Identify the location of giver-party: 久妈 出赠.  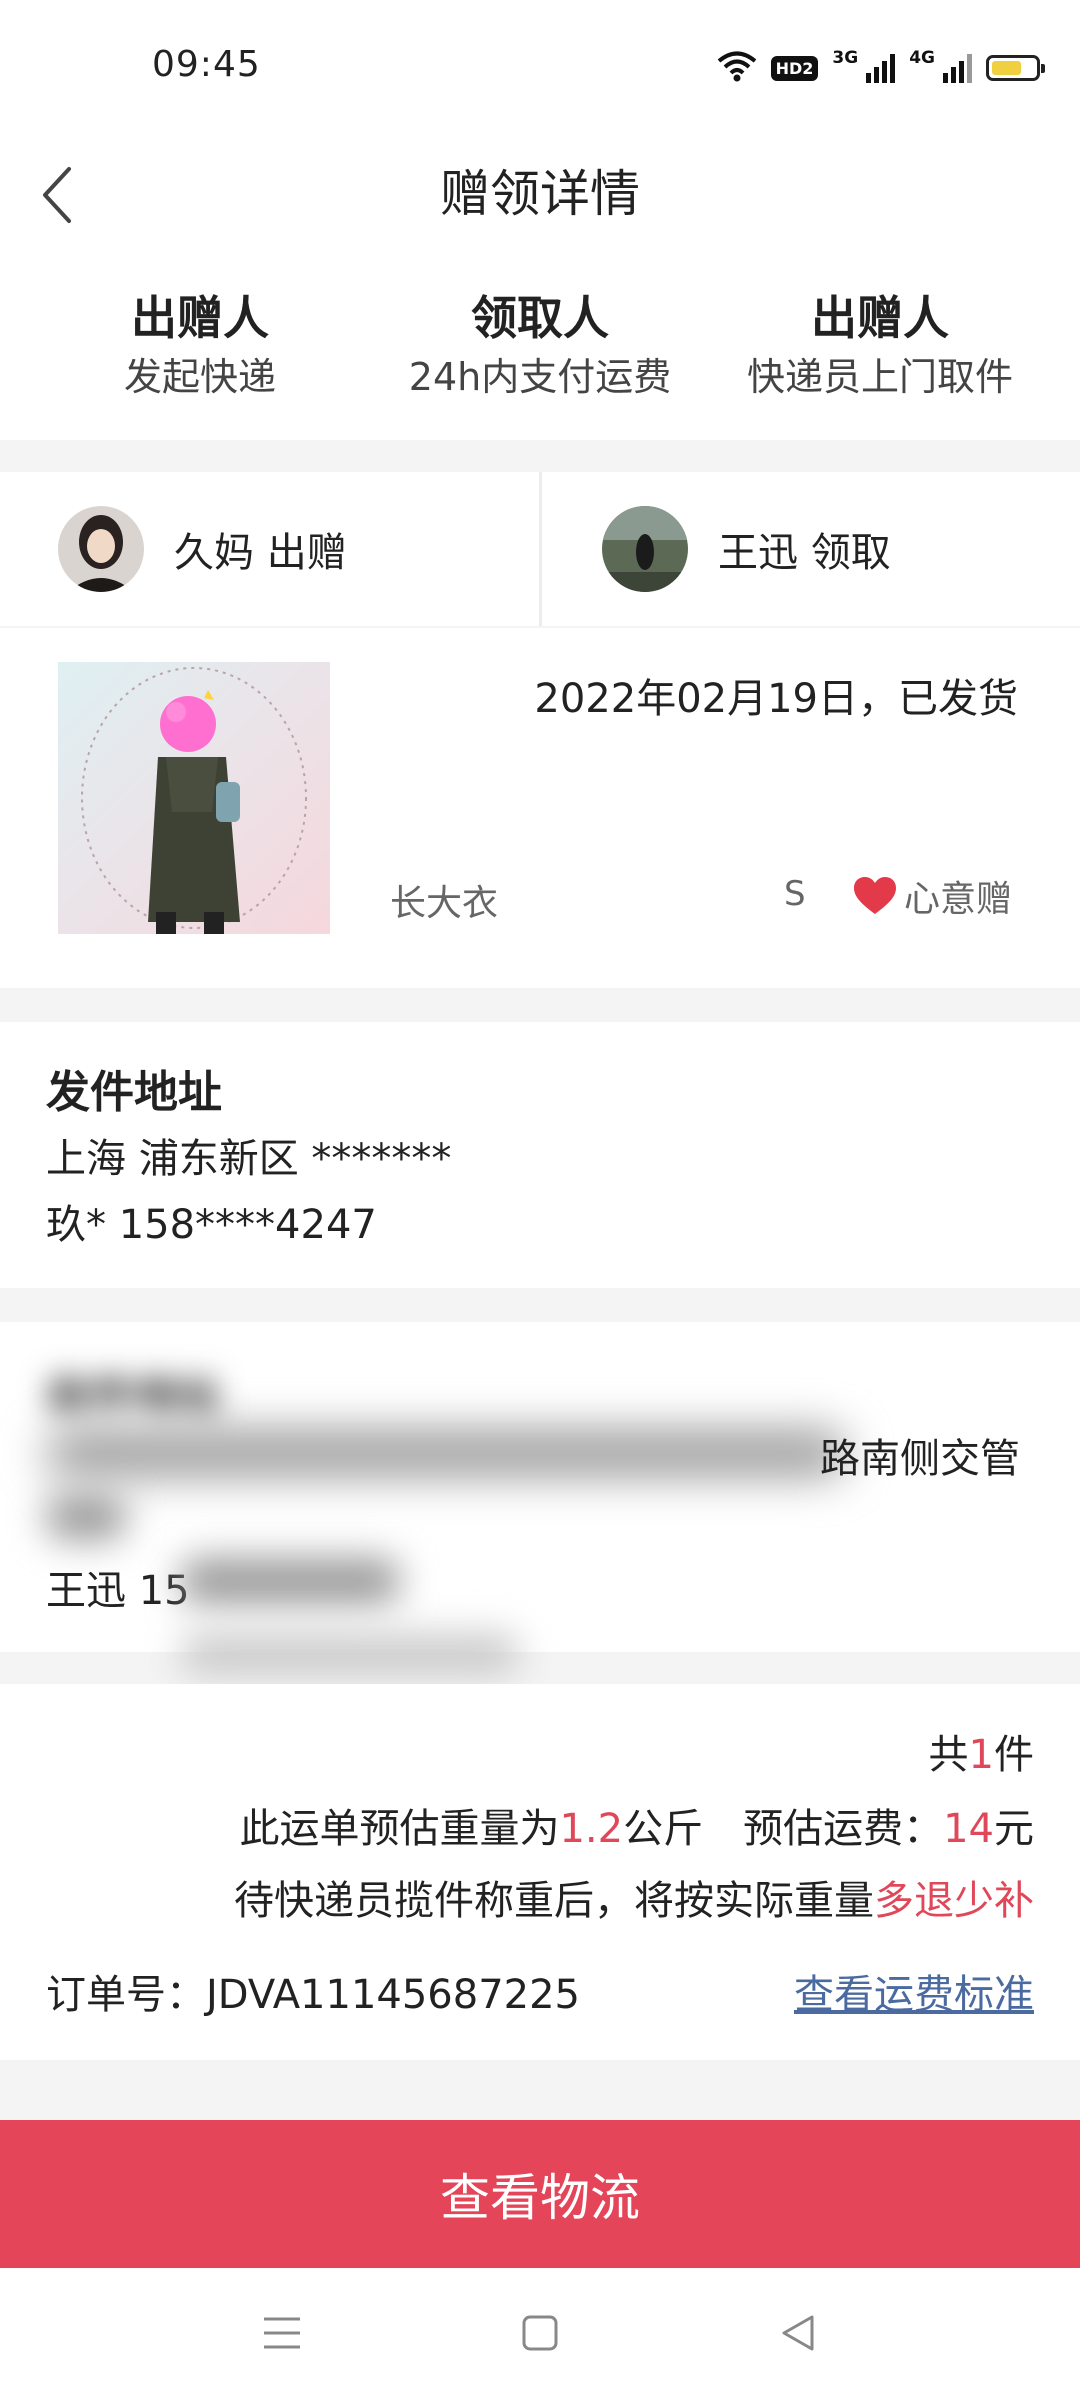
(327, 549).